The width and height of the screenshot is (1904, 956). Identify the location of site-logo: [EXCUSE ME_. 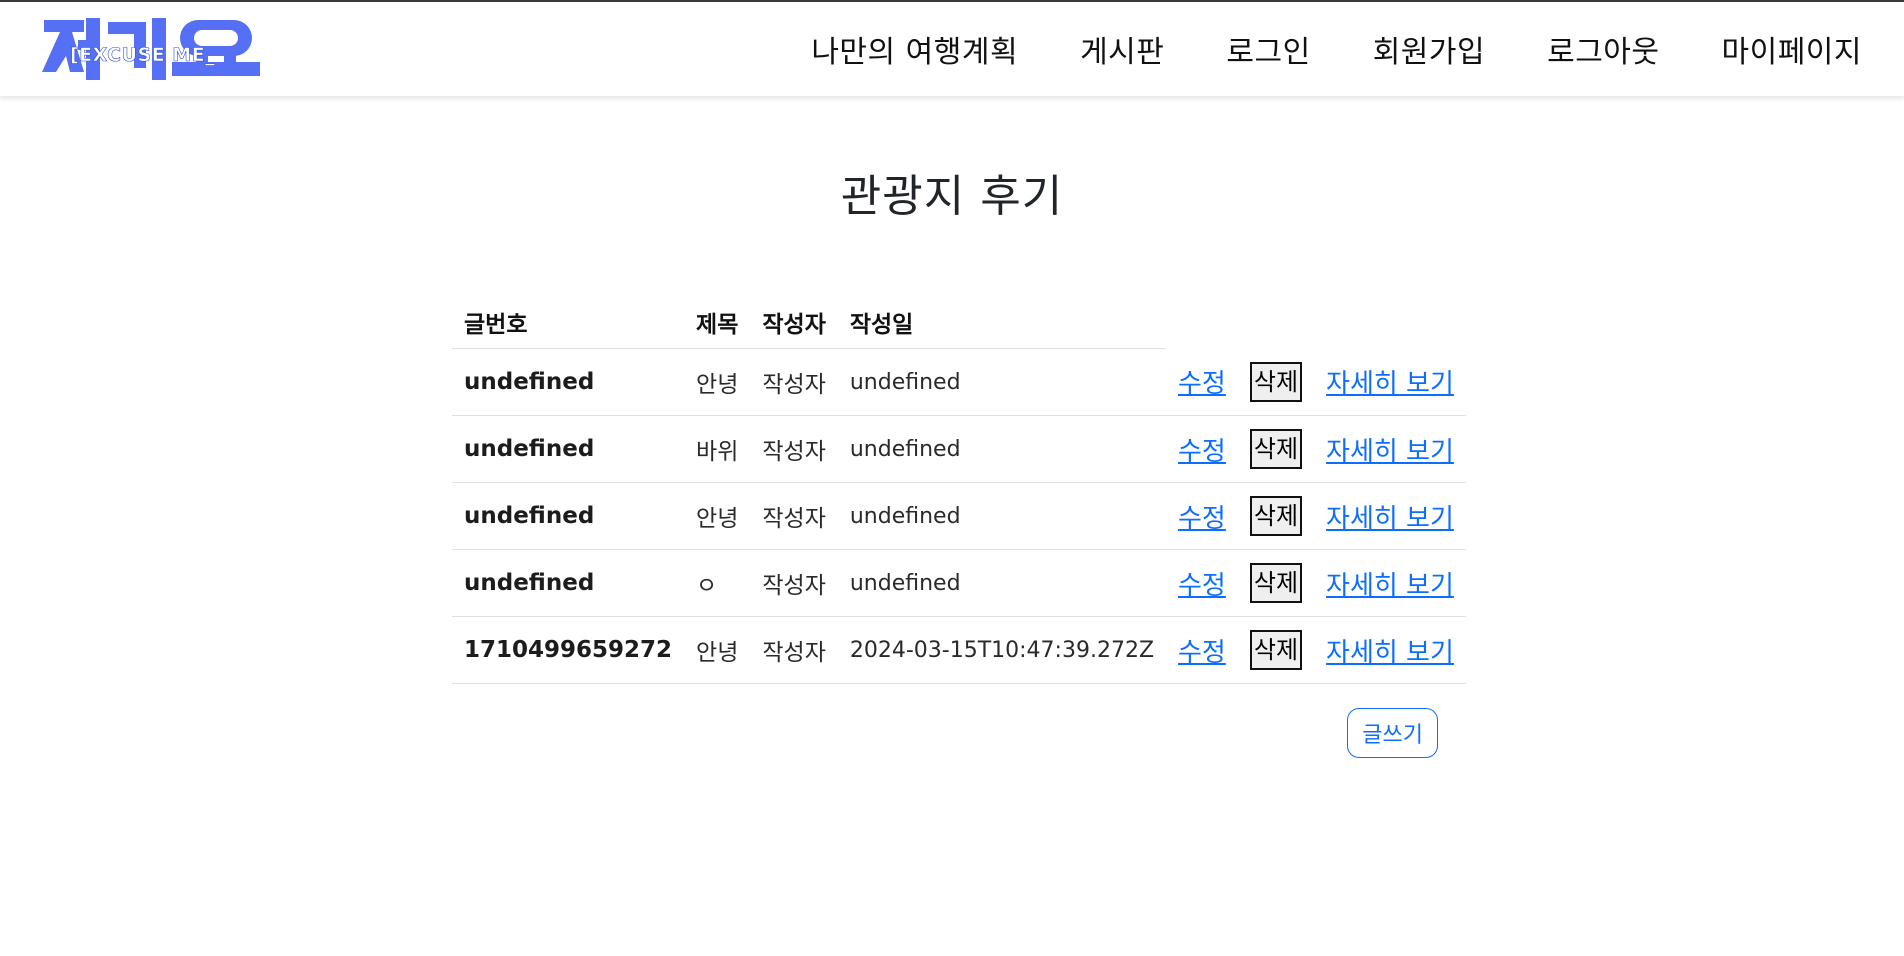
(150, 49).